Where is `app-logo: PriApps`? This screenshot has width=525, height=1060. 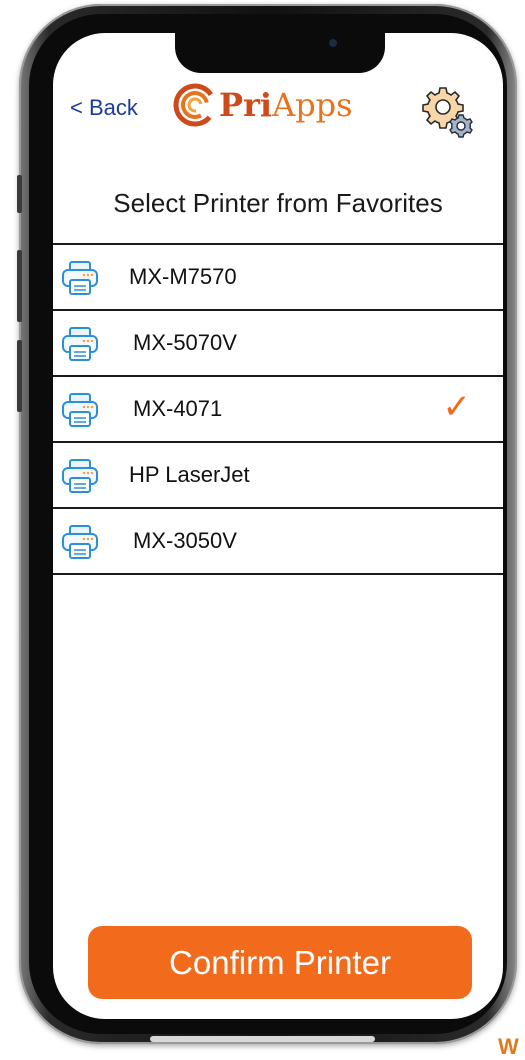 app-logo: PriApps is located at coordinates (263, 105).